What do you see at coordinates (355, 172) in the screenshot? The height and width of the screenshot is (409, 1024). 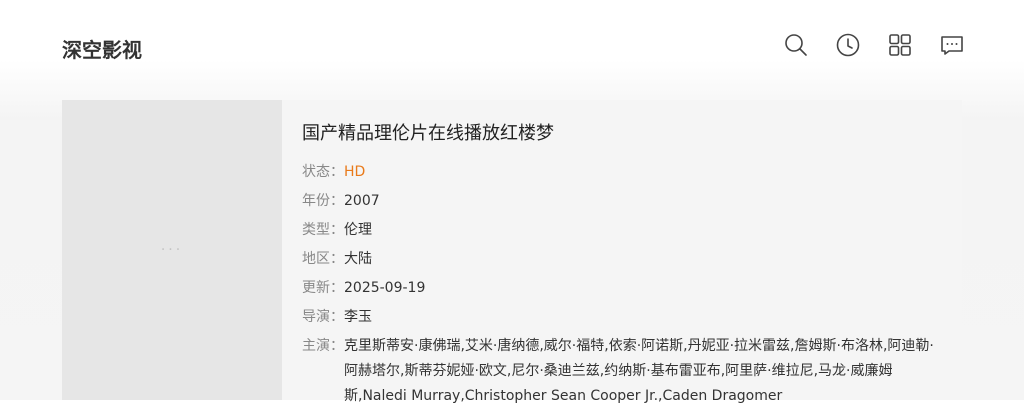 I see `status-value: HD` at bounding box center [355, 172].